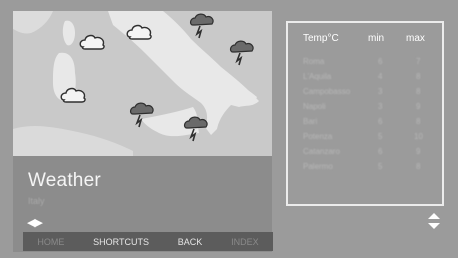 This screenshot has width=458, height=258. I want to click on row-city: Catanzaro, so click(321, 151).